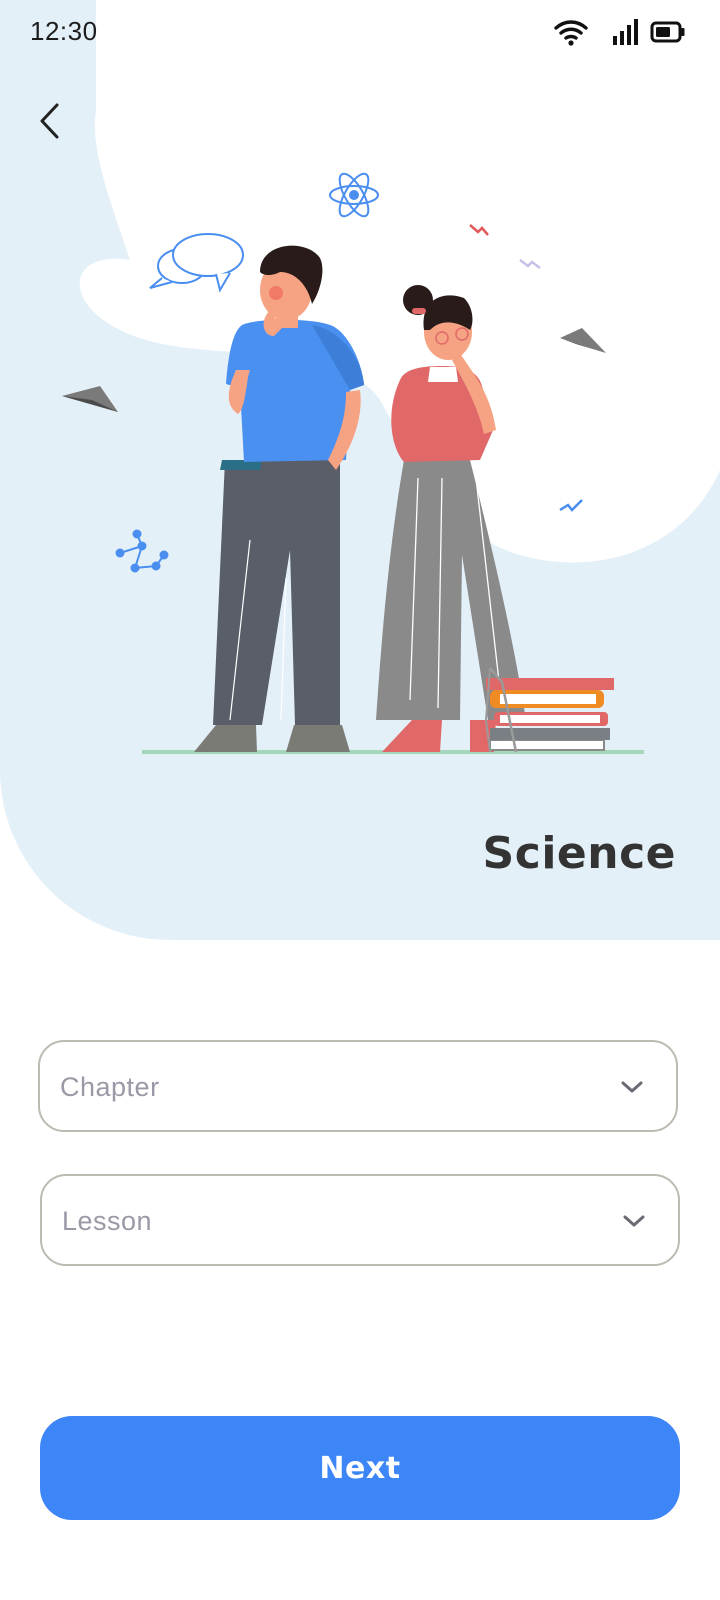  Describe the element at coordinates (360, 32) in the screenshot. I see `status-bar: 12:30` at that location.